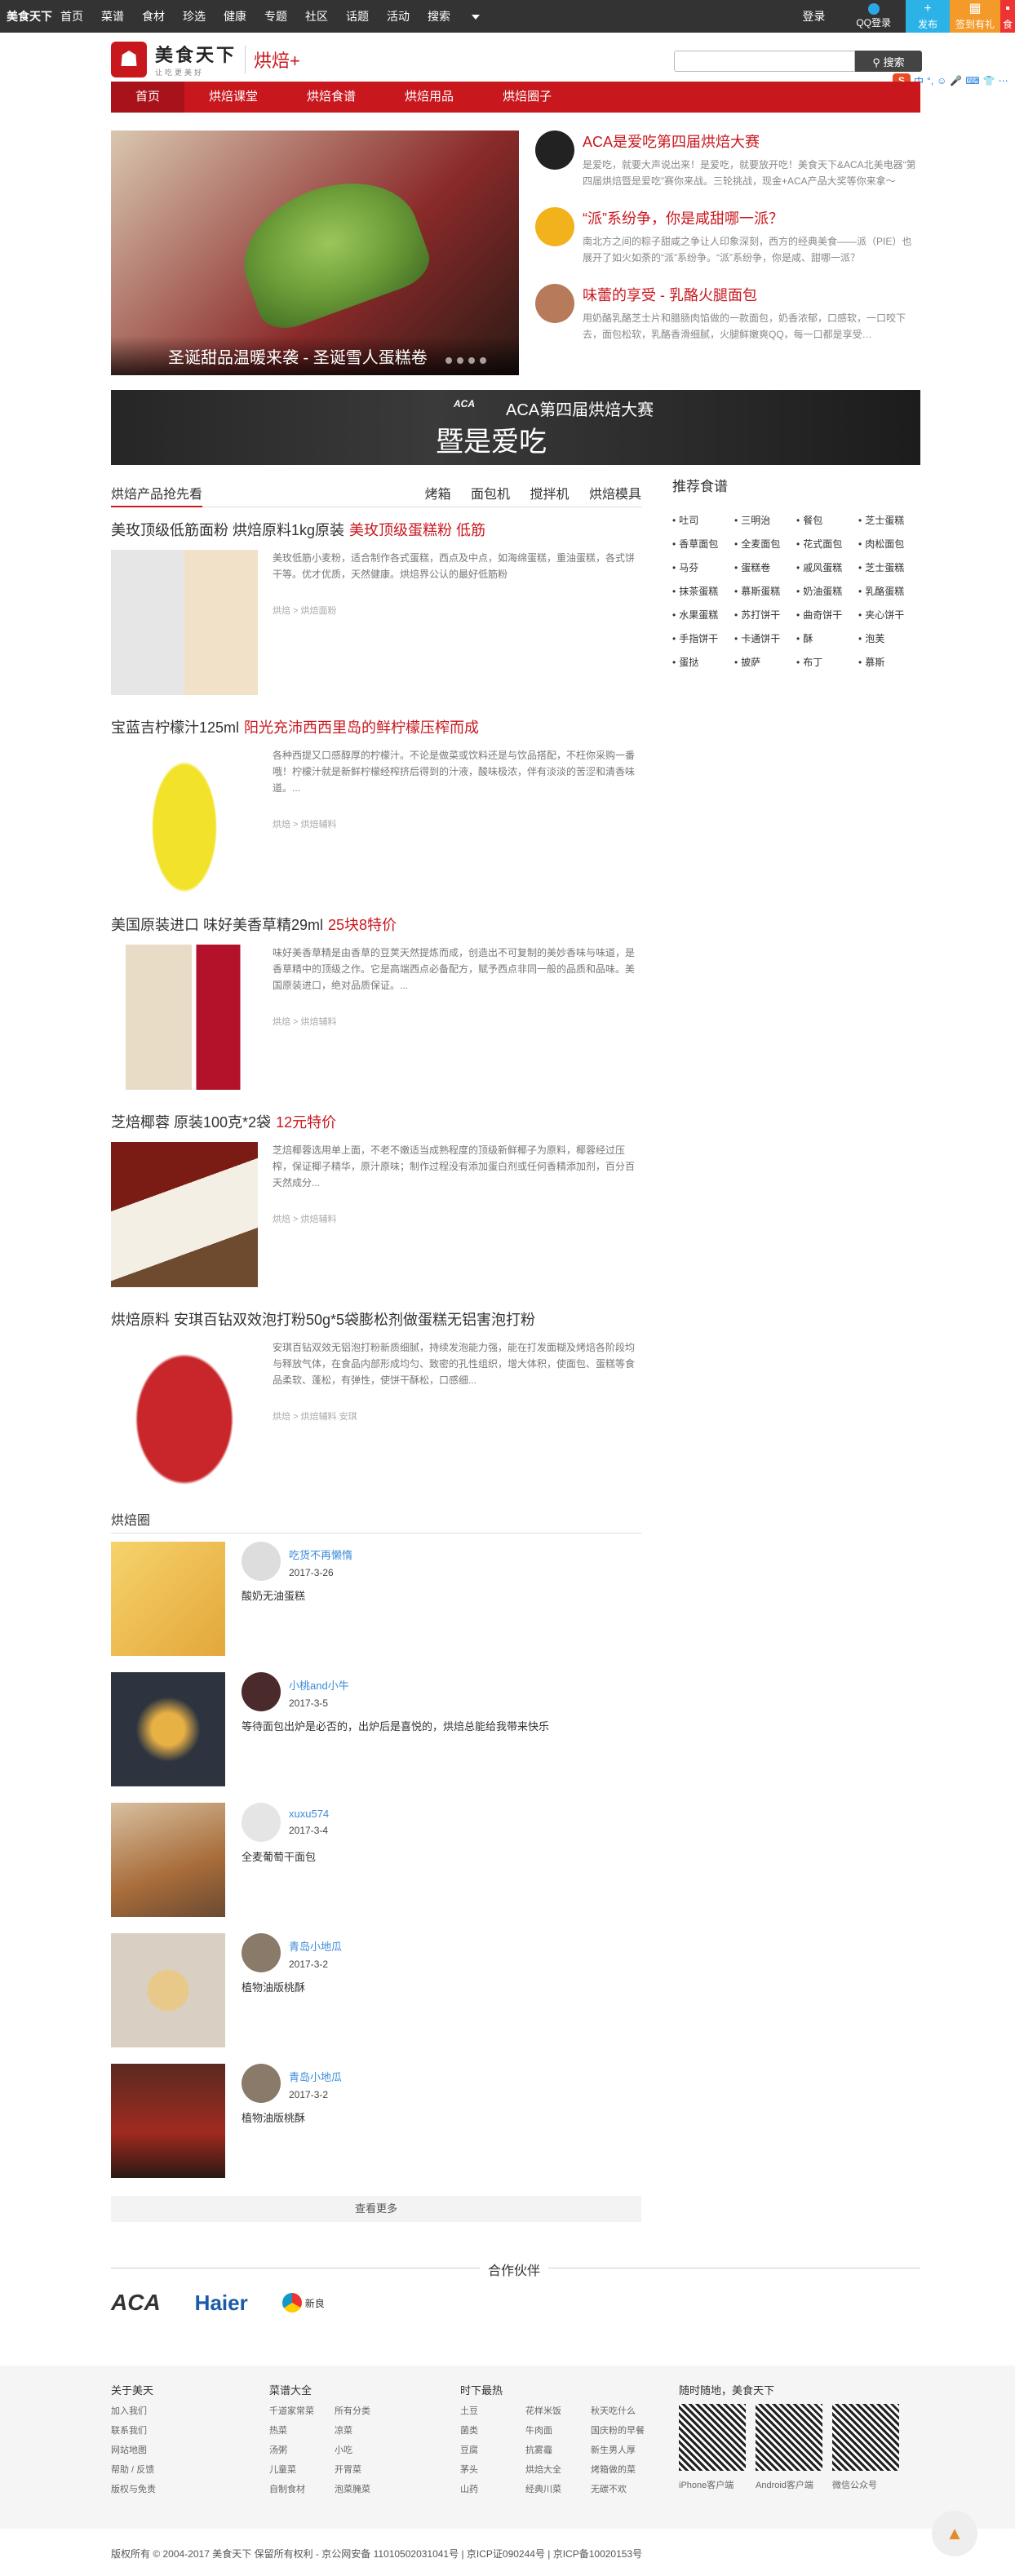 This screenshot has width=1015, height=2576. What do you see at coordinates (368, 2469) in the screenshot?
I see `footer-link: 开胃菜` at bounding box center [368, 2469].